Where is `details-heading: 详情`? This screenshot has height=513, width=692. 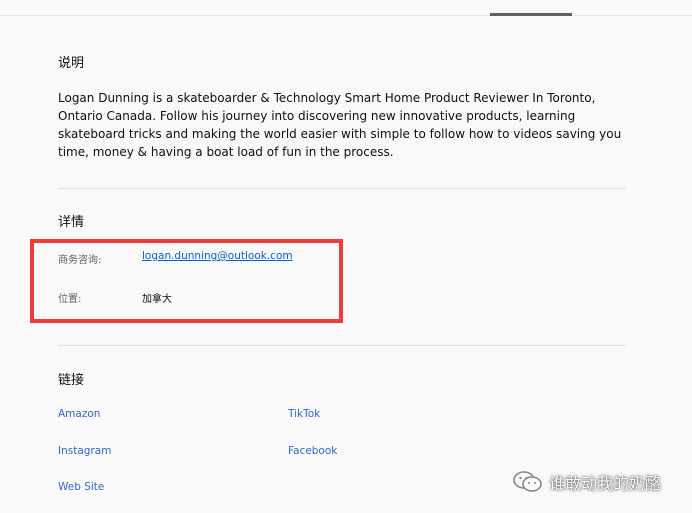 details-heading: 详情 is located at coordinates (71, 222).